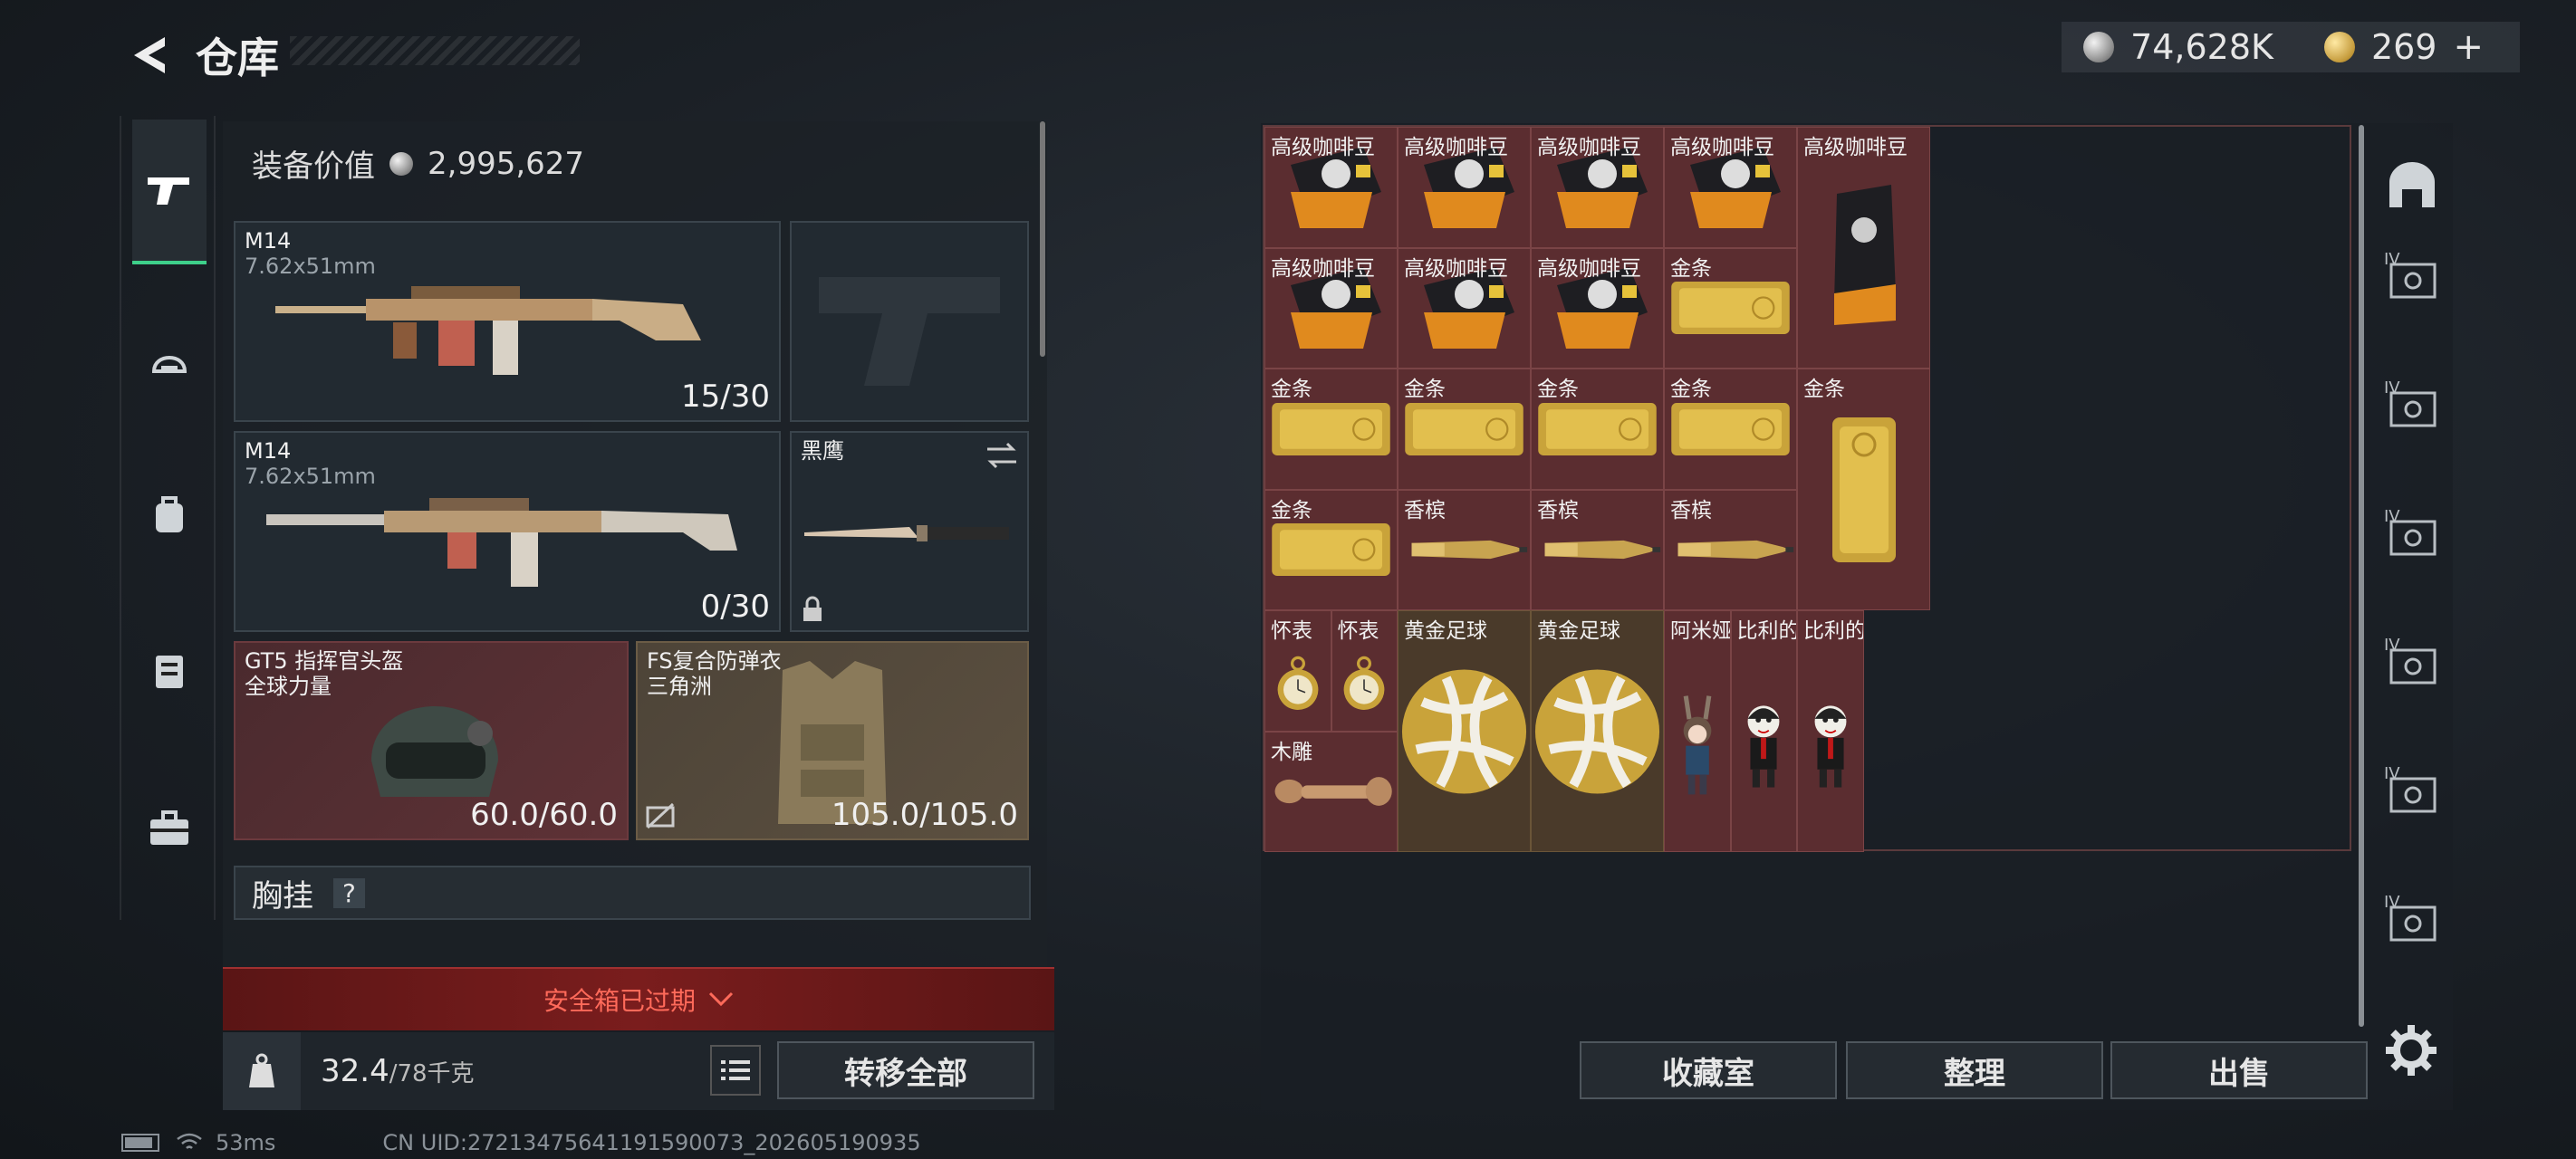  I want to click on safebox-expired-banner: 安全箱已过期, so click(638, 999).